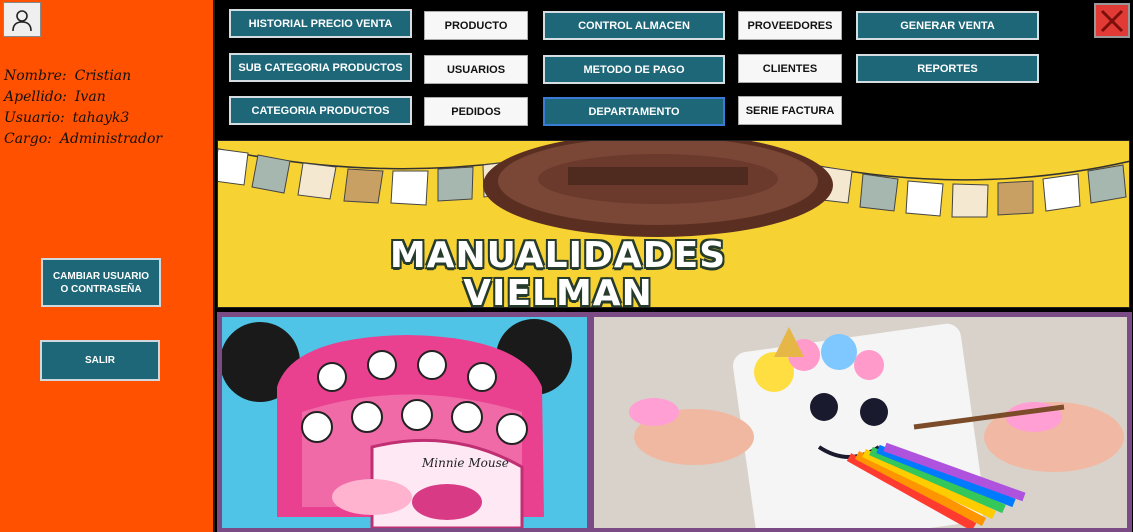  I want to click on banner-title-line2: VIELMAN, so click(558, 290).